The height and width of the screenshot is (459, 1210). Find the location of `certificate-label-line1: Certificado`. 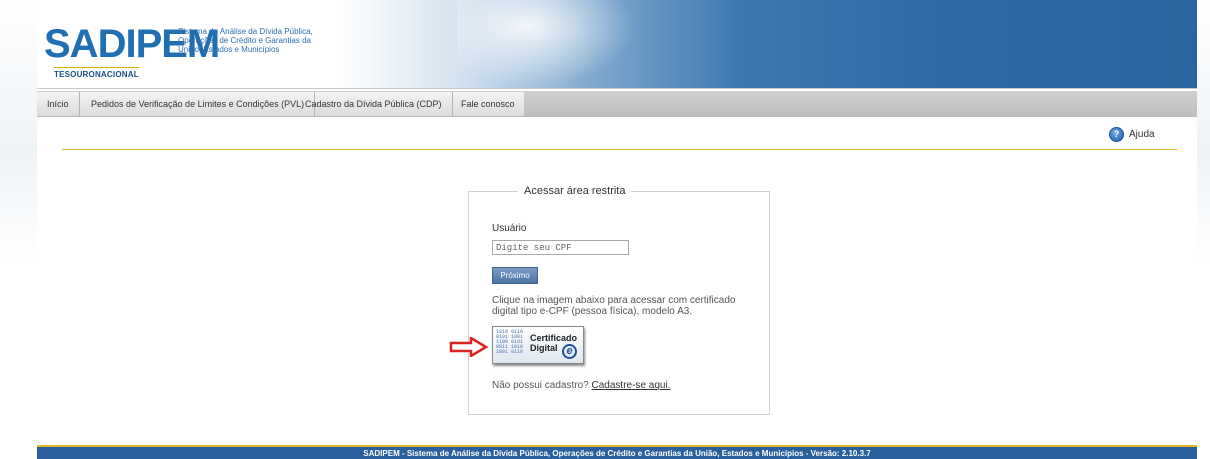

certificate-label-line1: Certificado is located at coordinates (554, 338).